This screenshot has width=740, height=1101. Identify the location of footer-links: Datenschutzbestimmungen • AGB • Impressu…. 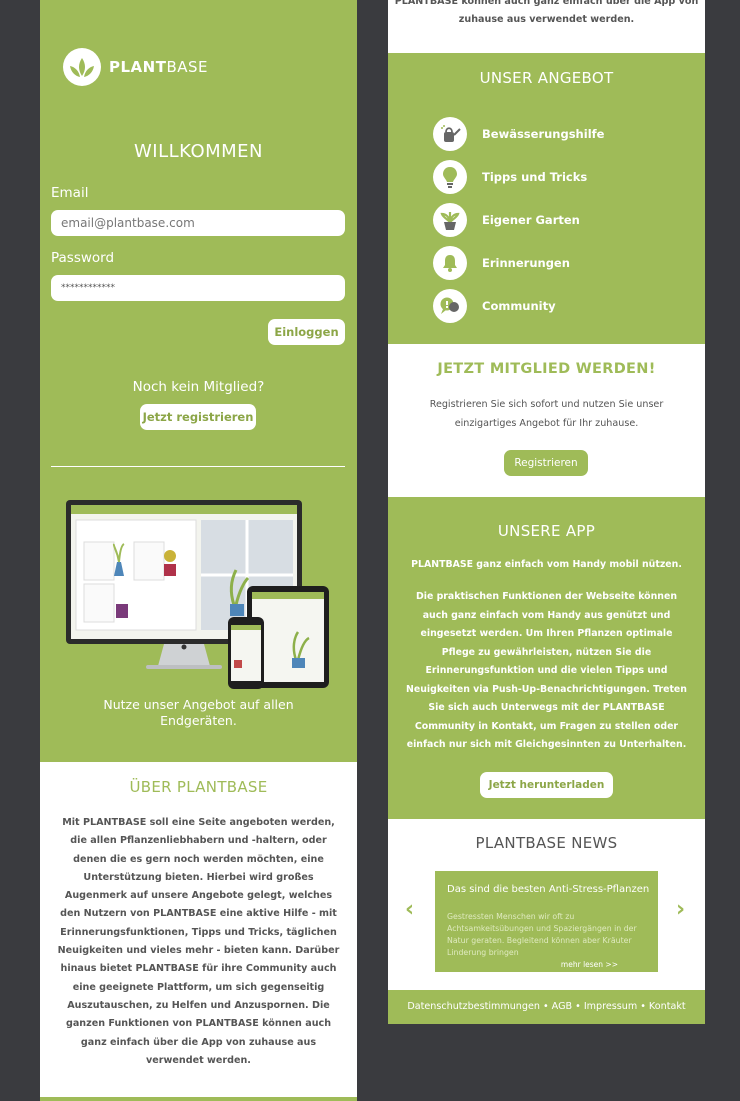
(546, 1007).